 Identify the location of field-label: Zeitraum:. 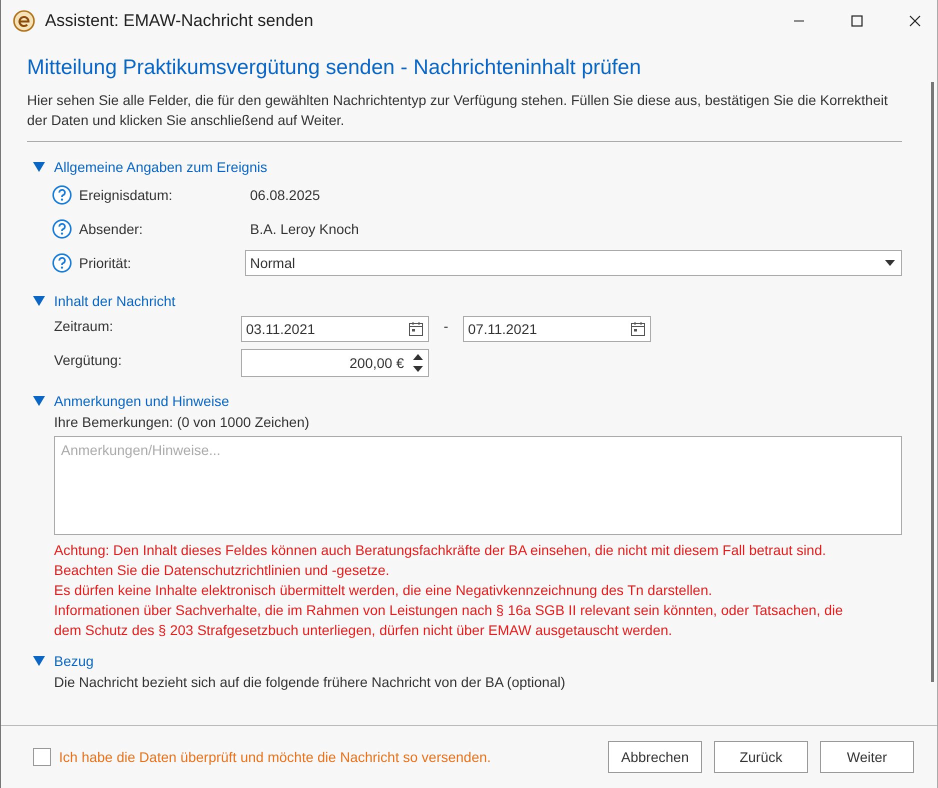
(84, 326).